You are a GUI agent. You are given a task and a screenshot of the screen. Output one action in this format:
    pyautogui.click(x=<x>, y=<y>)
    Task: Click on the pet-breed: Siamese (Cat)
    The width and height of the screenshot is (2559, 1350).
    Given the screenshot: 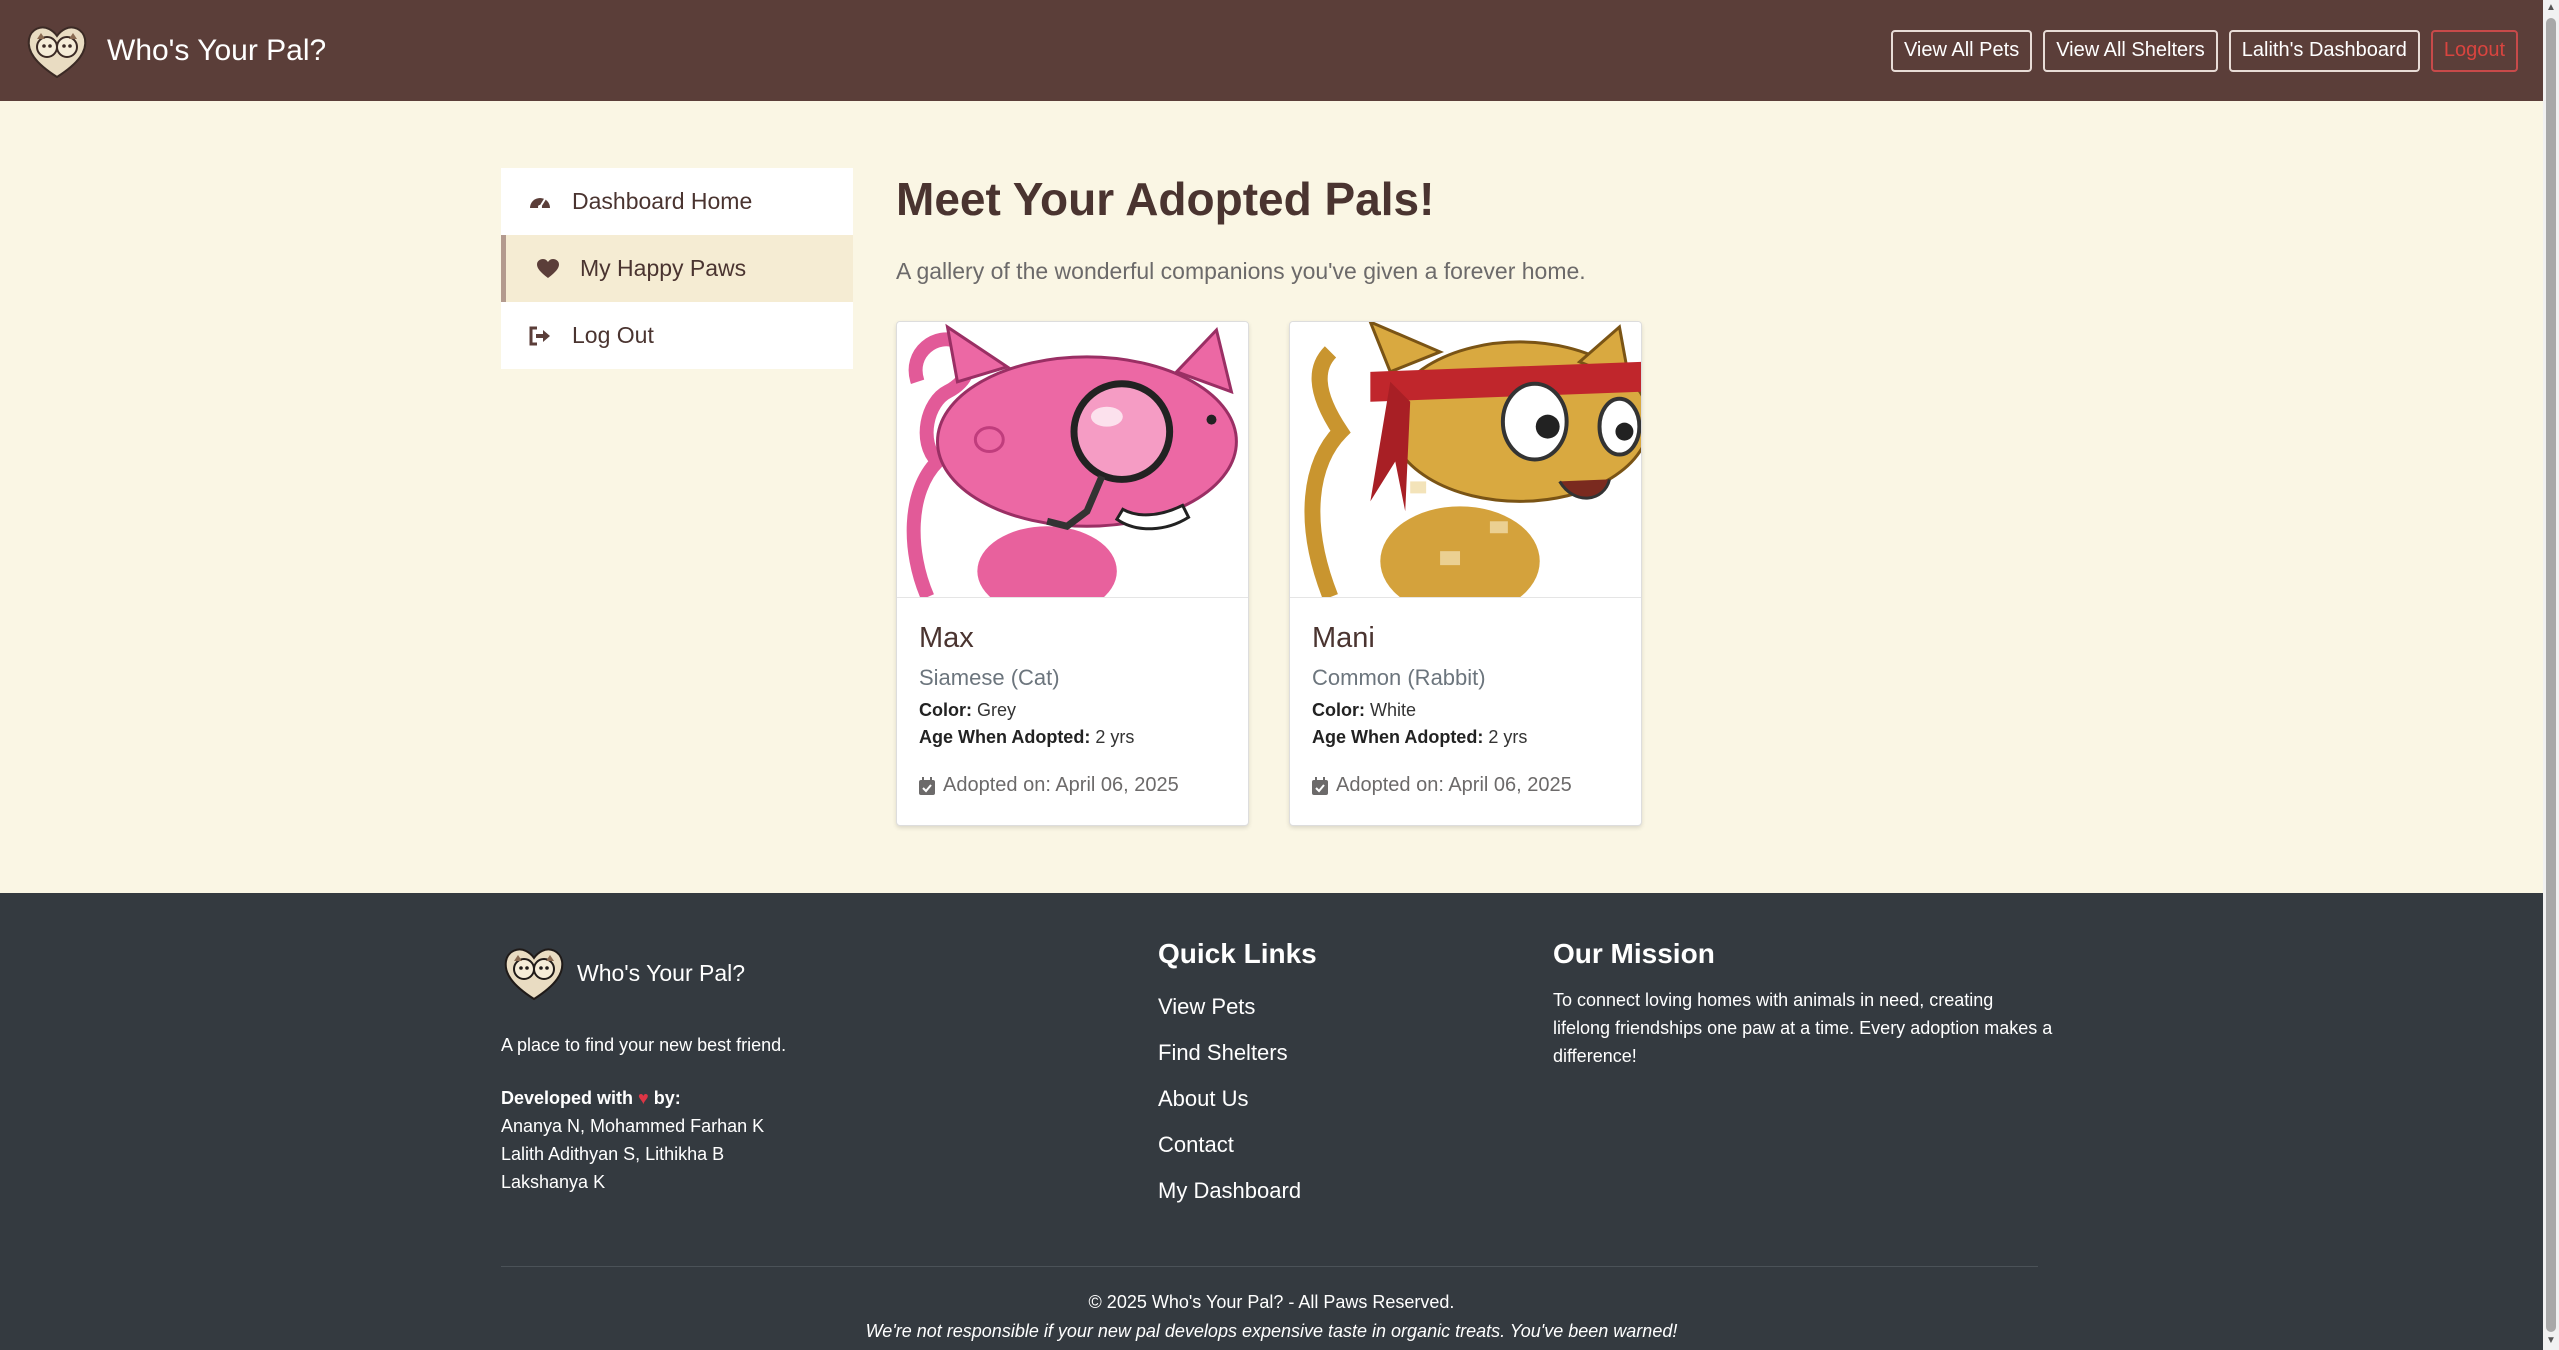 What is the action you would take?
    pyautogui.click(x=989, y=677)
    